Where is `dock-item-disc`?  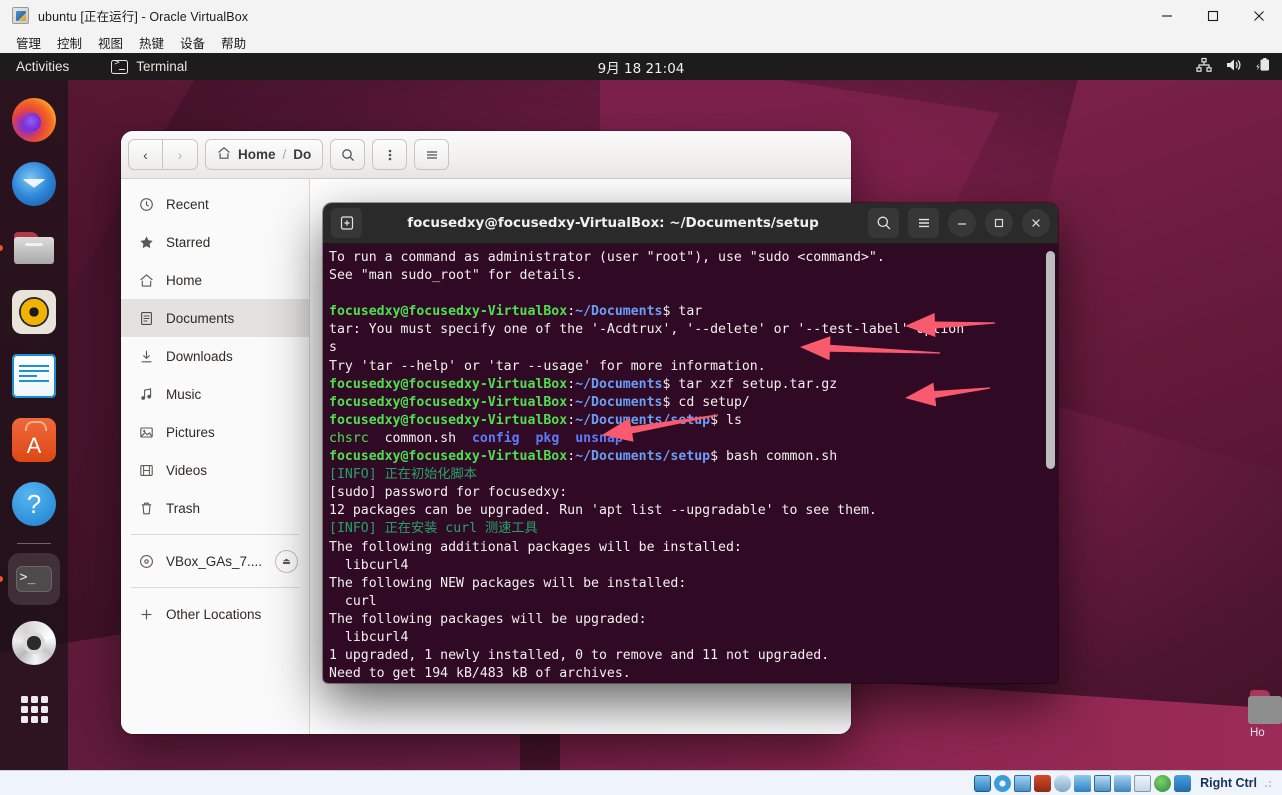 dock-item-disc is located at coordinates (34, 643).